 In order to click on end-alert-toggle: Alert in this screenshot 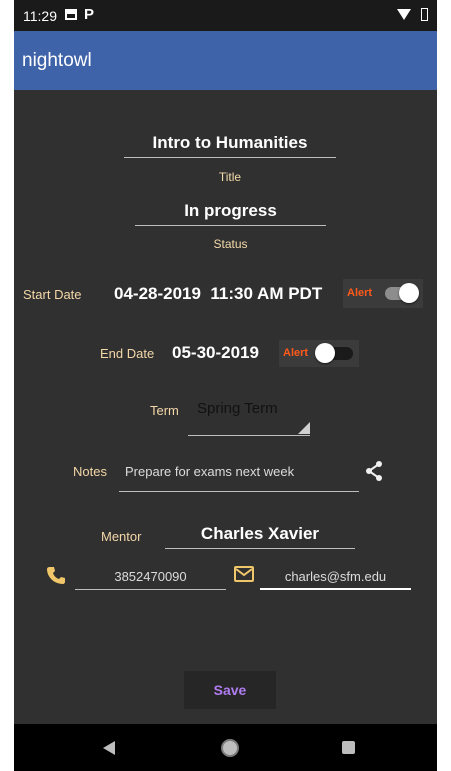, I will do `click(319, 353)`.